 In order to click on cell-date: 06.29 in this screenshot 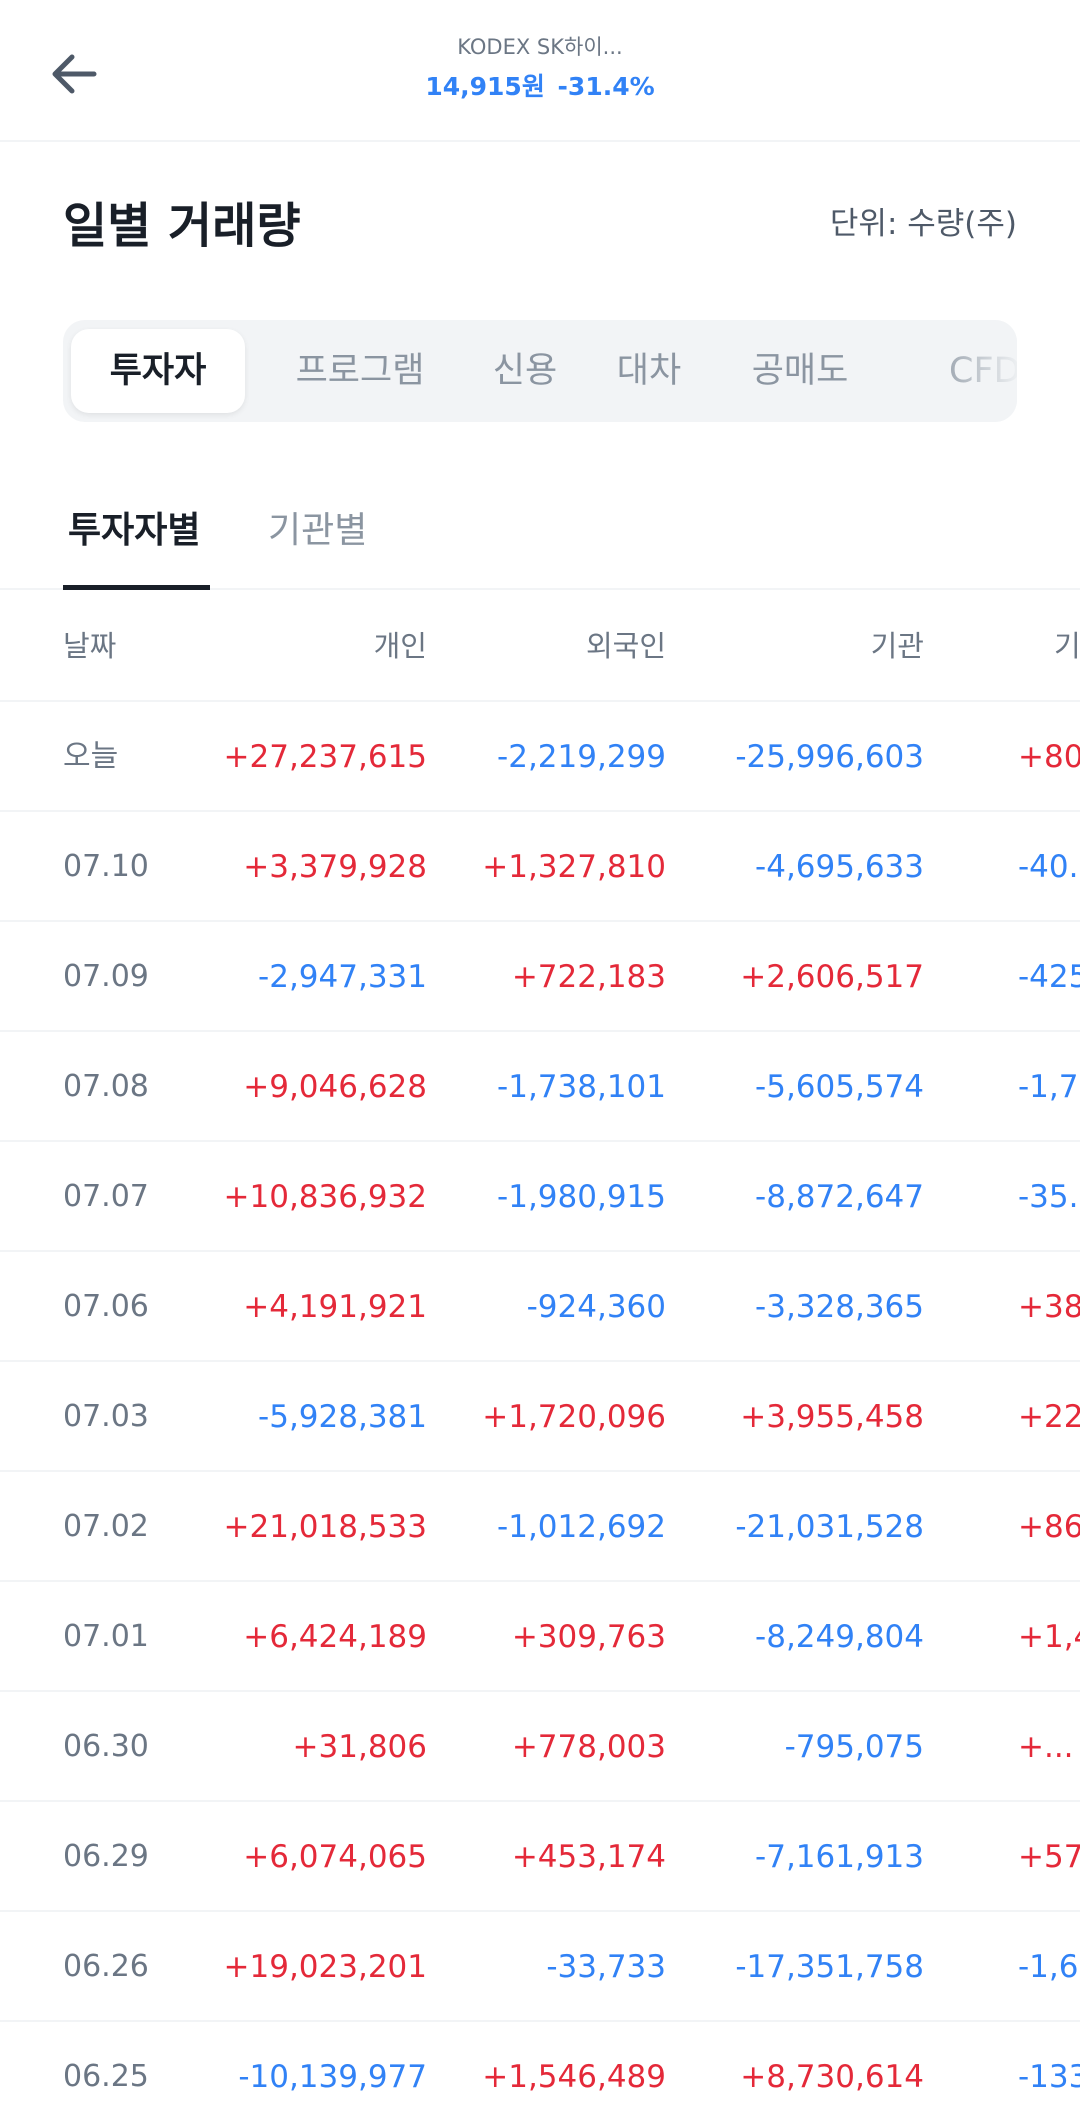, I will do `click(106, 1856)`.